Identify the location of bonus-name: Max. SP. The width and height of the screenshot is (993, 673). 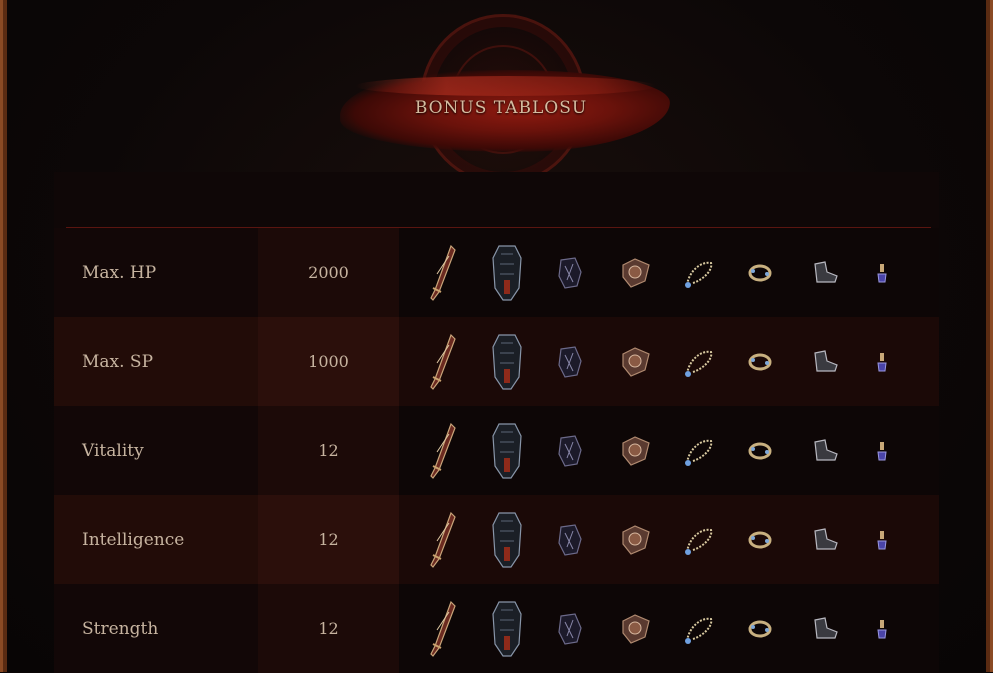
(156, 361).